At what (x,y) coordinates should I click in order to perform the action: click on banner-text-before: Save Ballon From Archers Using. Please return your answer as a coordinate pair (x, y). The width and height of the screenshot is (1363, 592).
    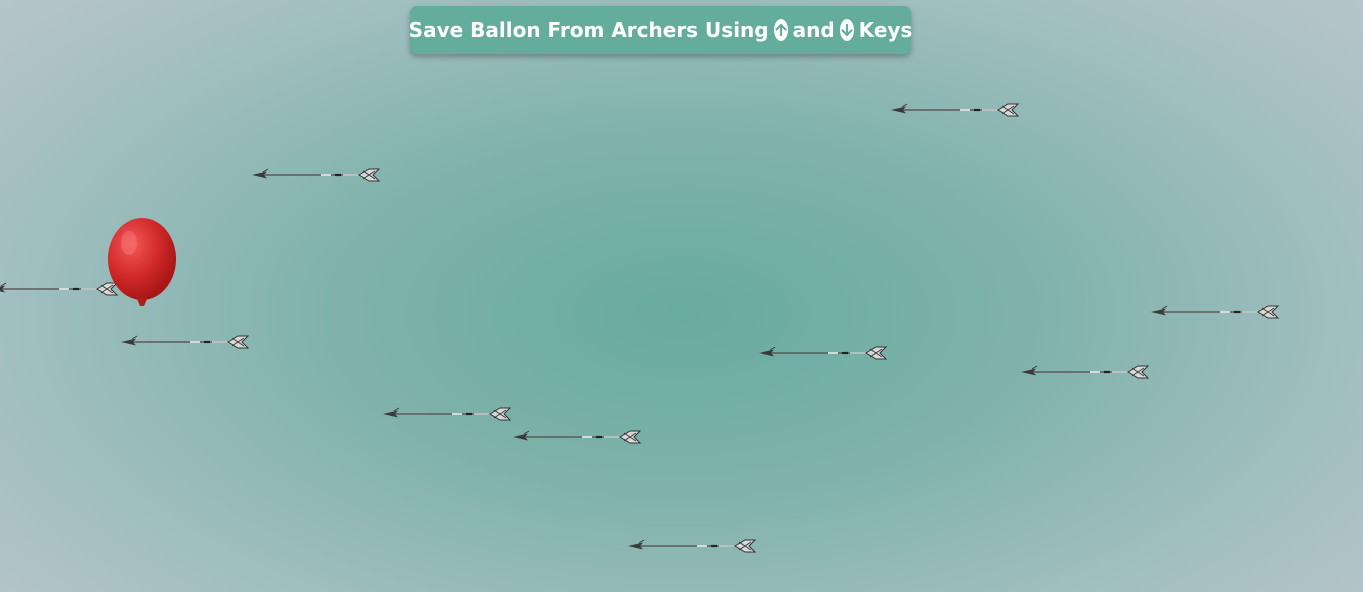
    Looking at the image, I should click on (588, 30).